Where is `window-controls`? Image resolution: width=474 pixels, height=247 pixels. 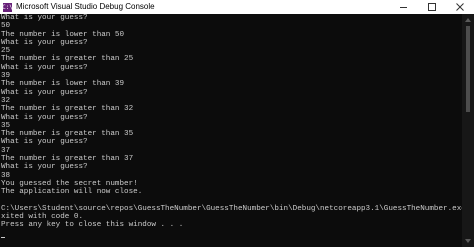 window-controls is located at coordinates (432, 7).